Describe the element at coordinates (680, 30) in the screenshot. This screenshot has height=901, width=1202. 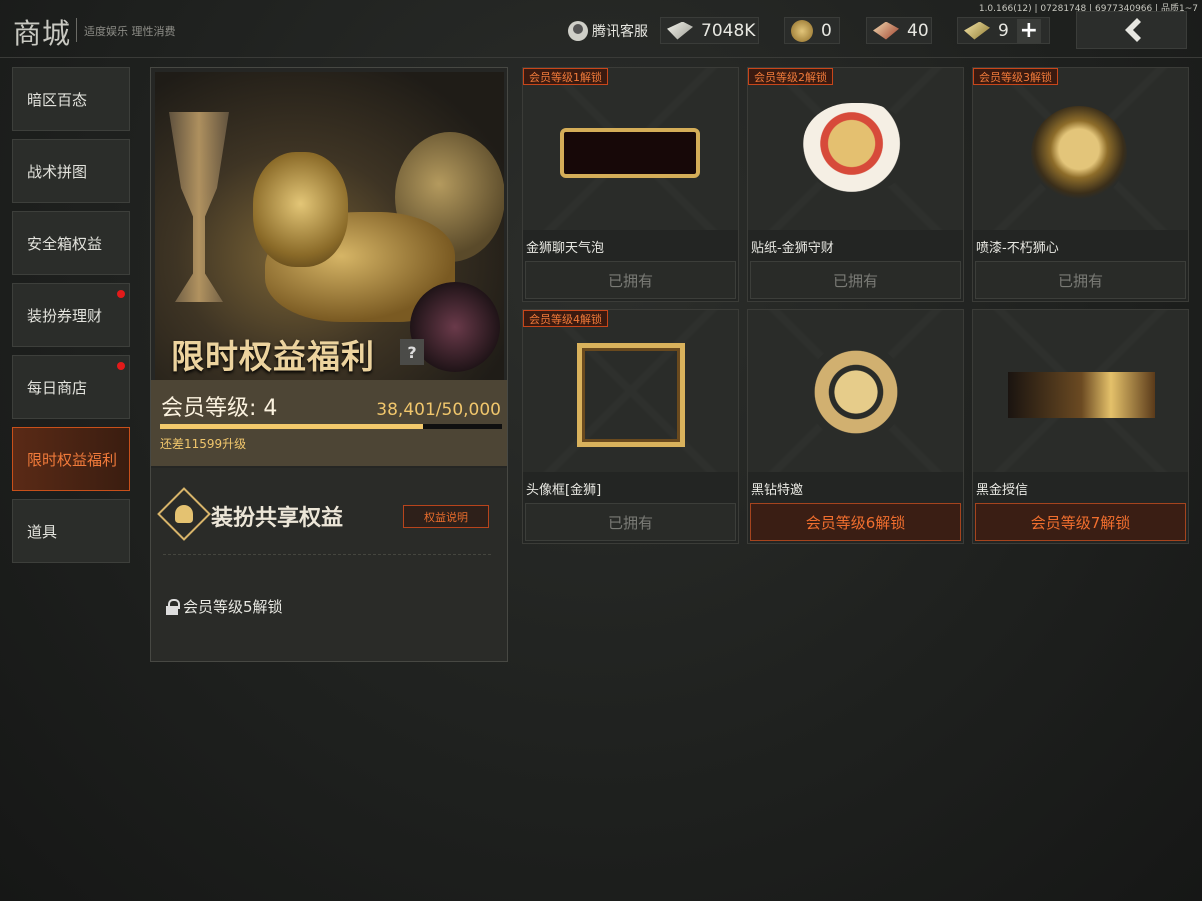
I see `ticket-icon` at that location.